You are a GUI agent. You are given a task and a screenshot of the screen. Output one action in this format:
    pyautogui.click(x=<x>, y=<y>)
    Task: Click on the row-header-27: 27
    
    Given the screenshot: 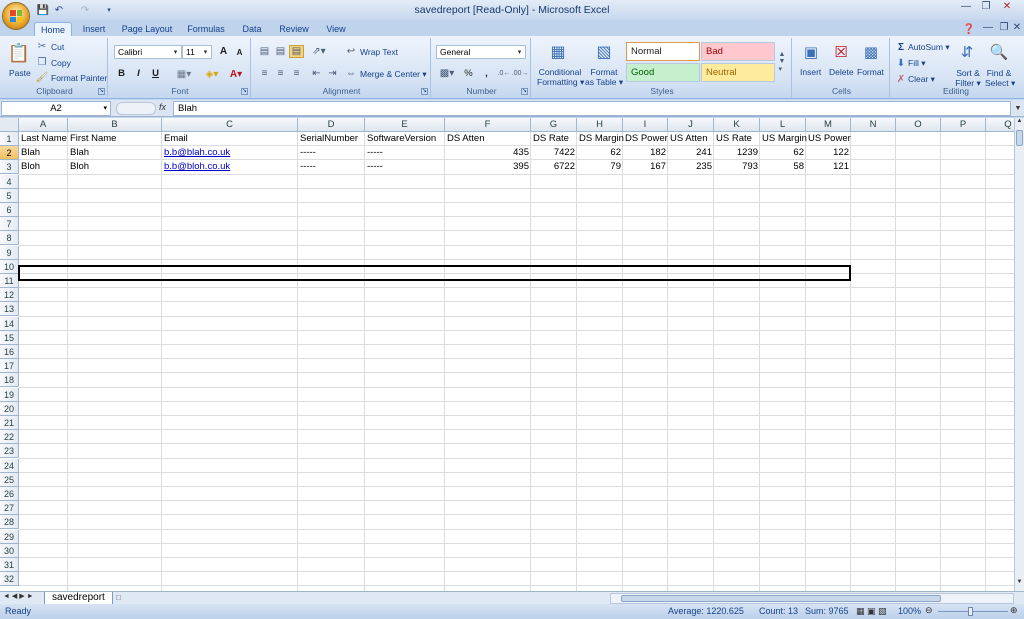 What is the action you would take?
    pyautogui.click(x=9, y=508)
    